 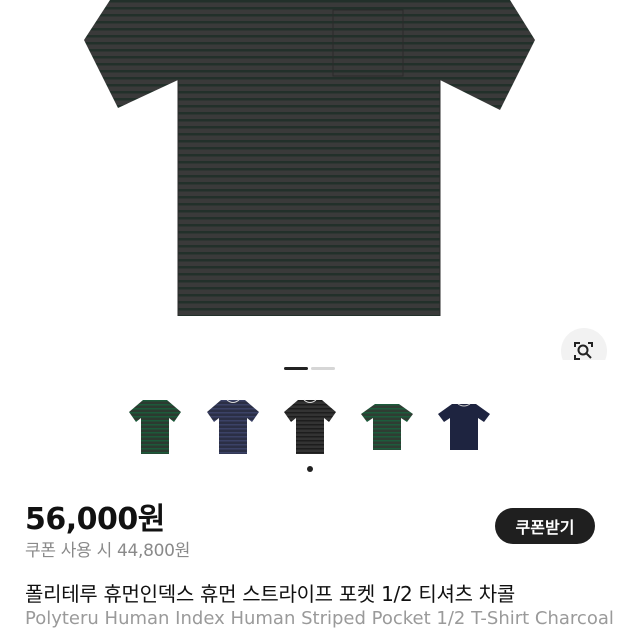 What do you see at coordinates (310, 369) in the screenshot?
I see `gallery-pagination` at bounding box center [310, 369].